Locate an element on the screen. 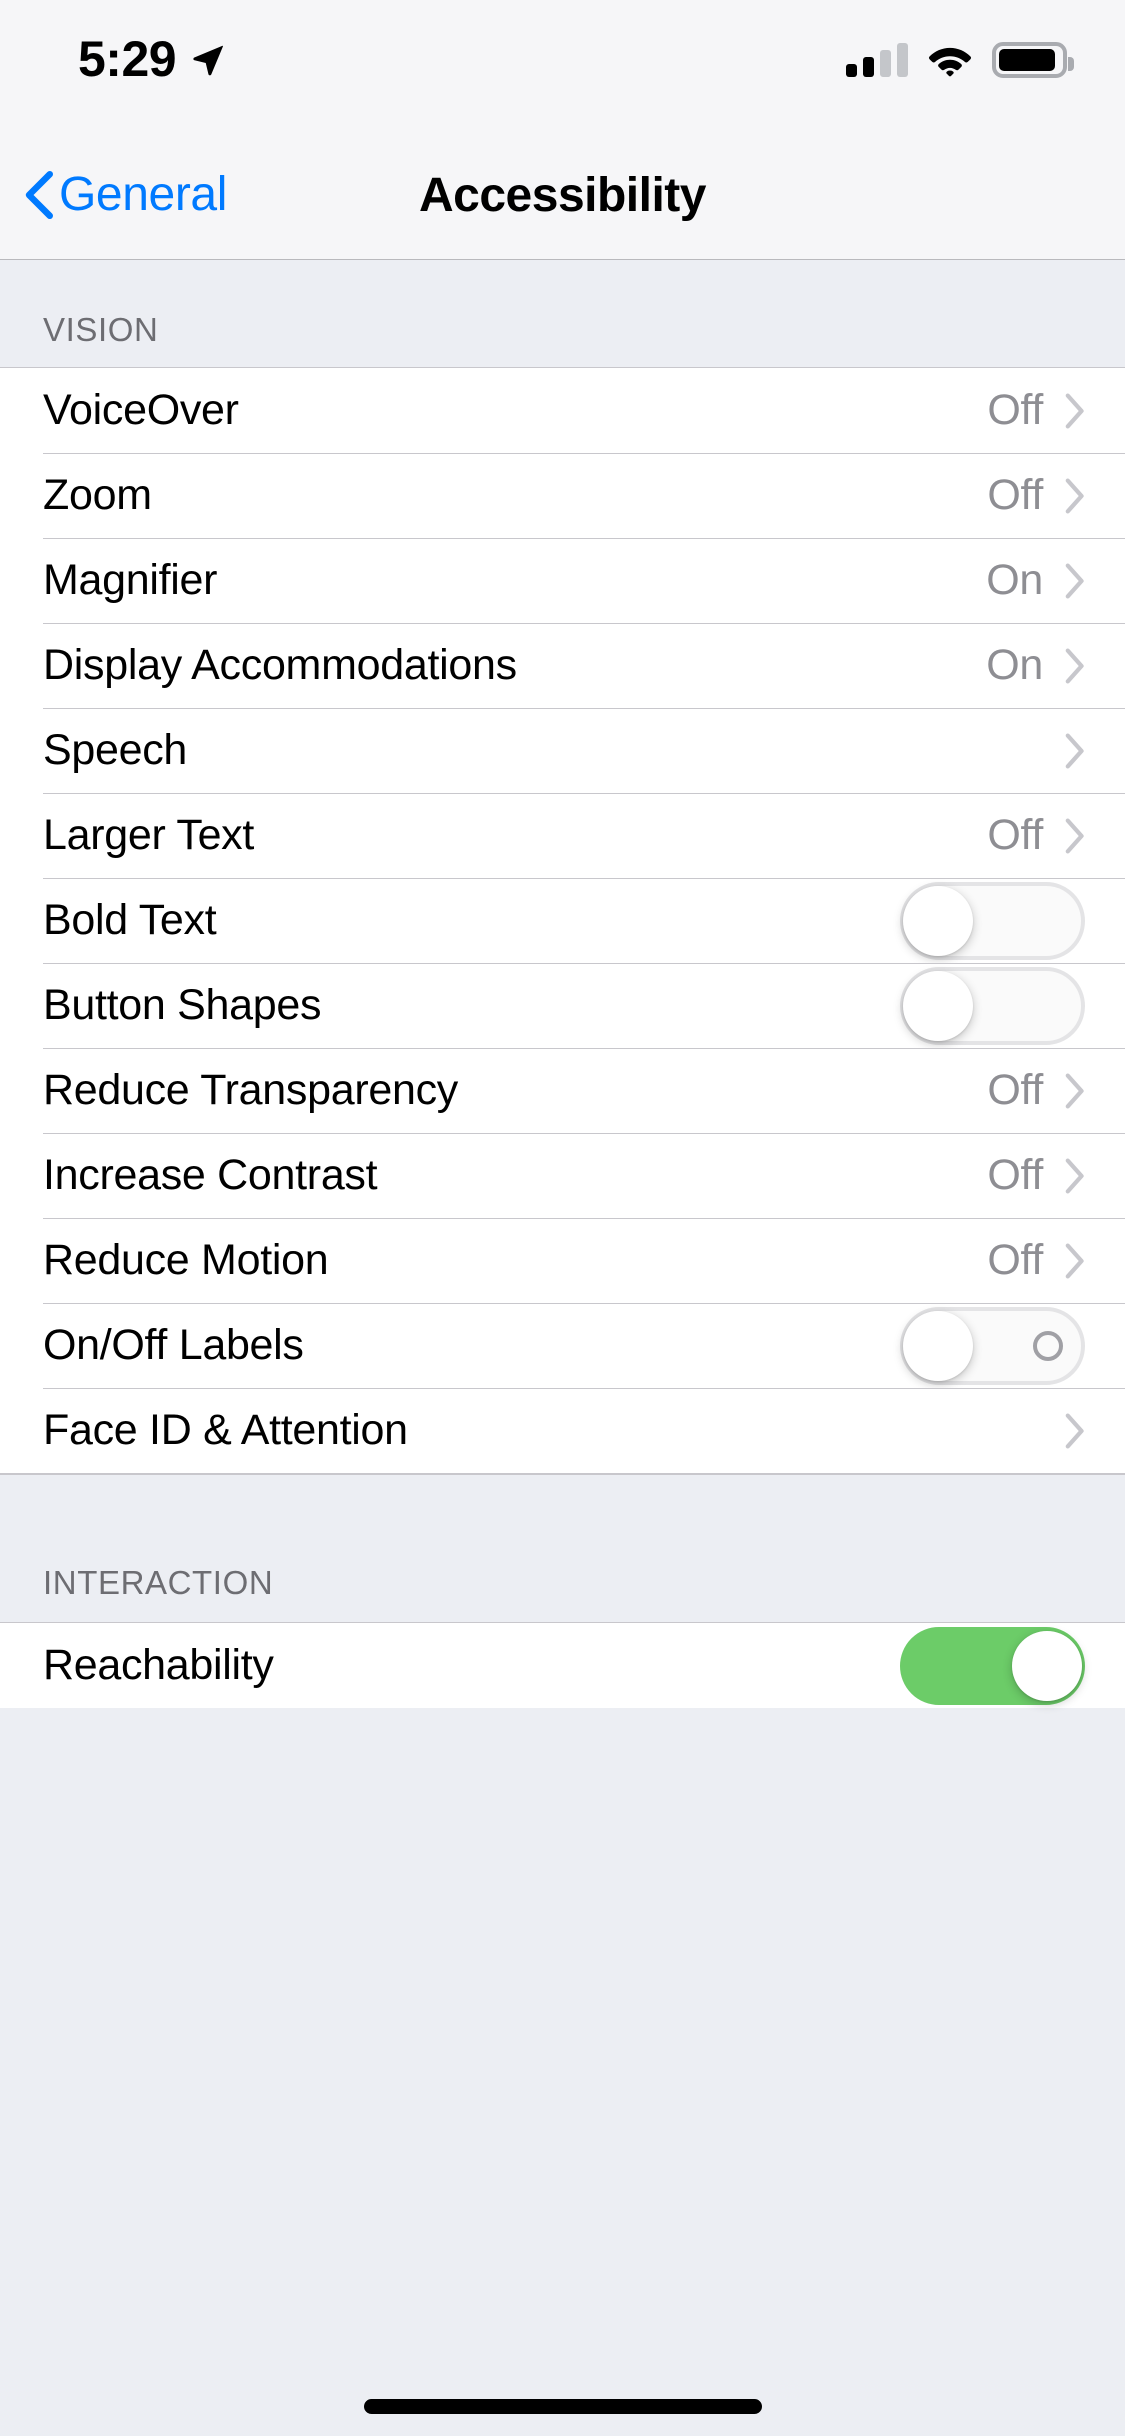 The image size is (1125, 2436). location-arrow-icon is located at coordinates (208, 60).